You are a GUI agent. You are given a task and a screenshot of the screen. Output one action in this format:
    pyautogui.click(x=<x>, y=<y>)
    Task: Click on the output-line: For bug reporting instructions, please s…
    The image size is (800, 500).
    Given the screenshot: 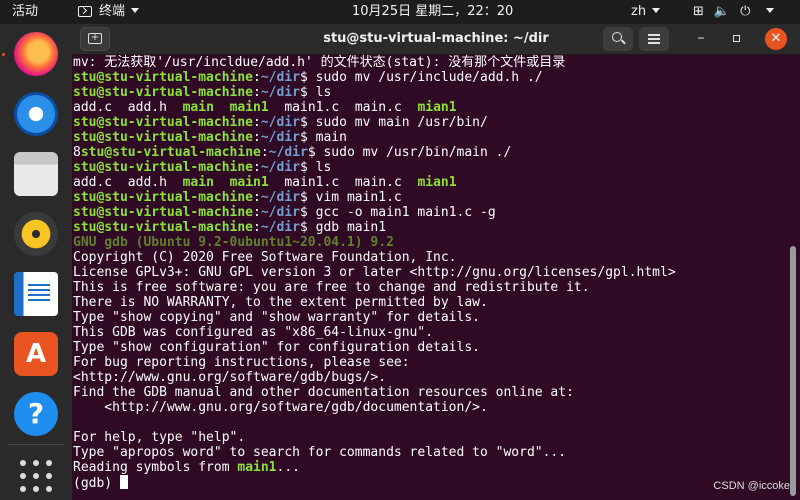 What is the action you would take?
    pyautogui.click(x=241, y=362)
    